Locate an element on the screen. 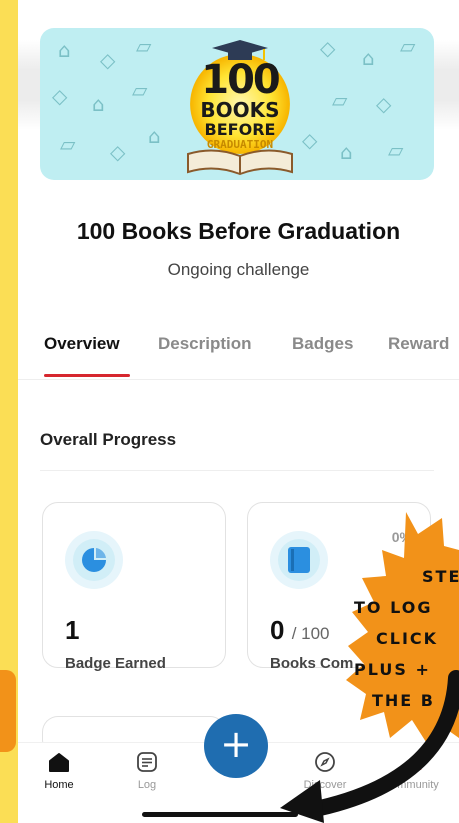 The image size is (459, 823). tab-bar: Overview Description Badges Reward is located at coordinates (238, 355).